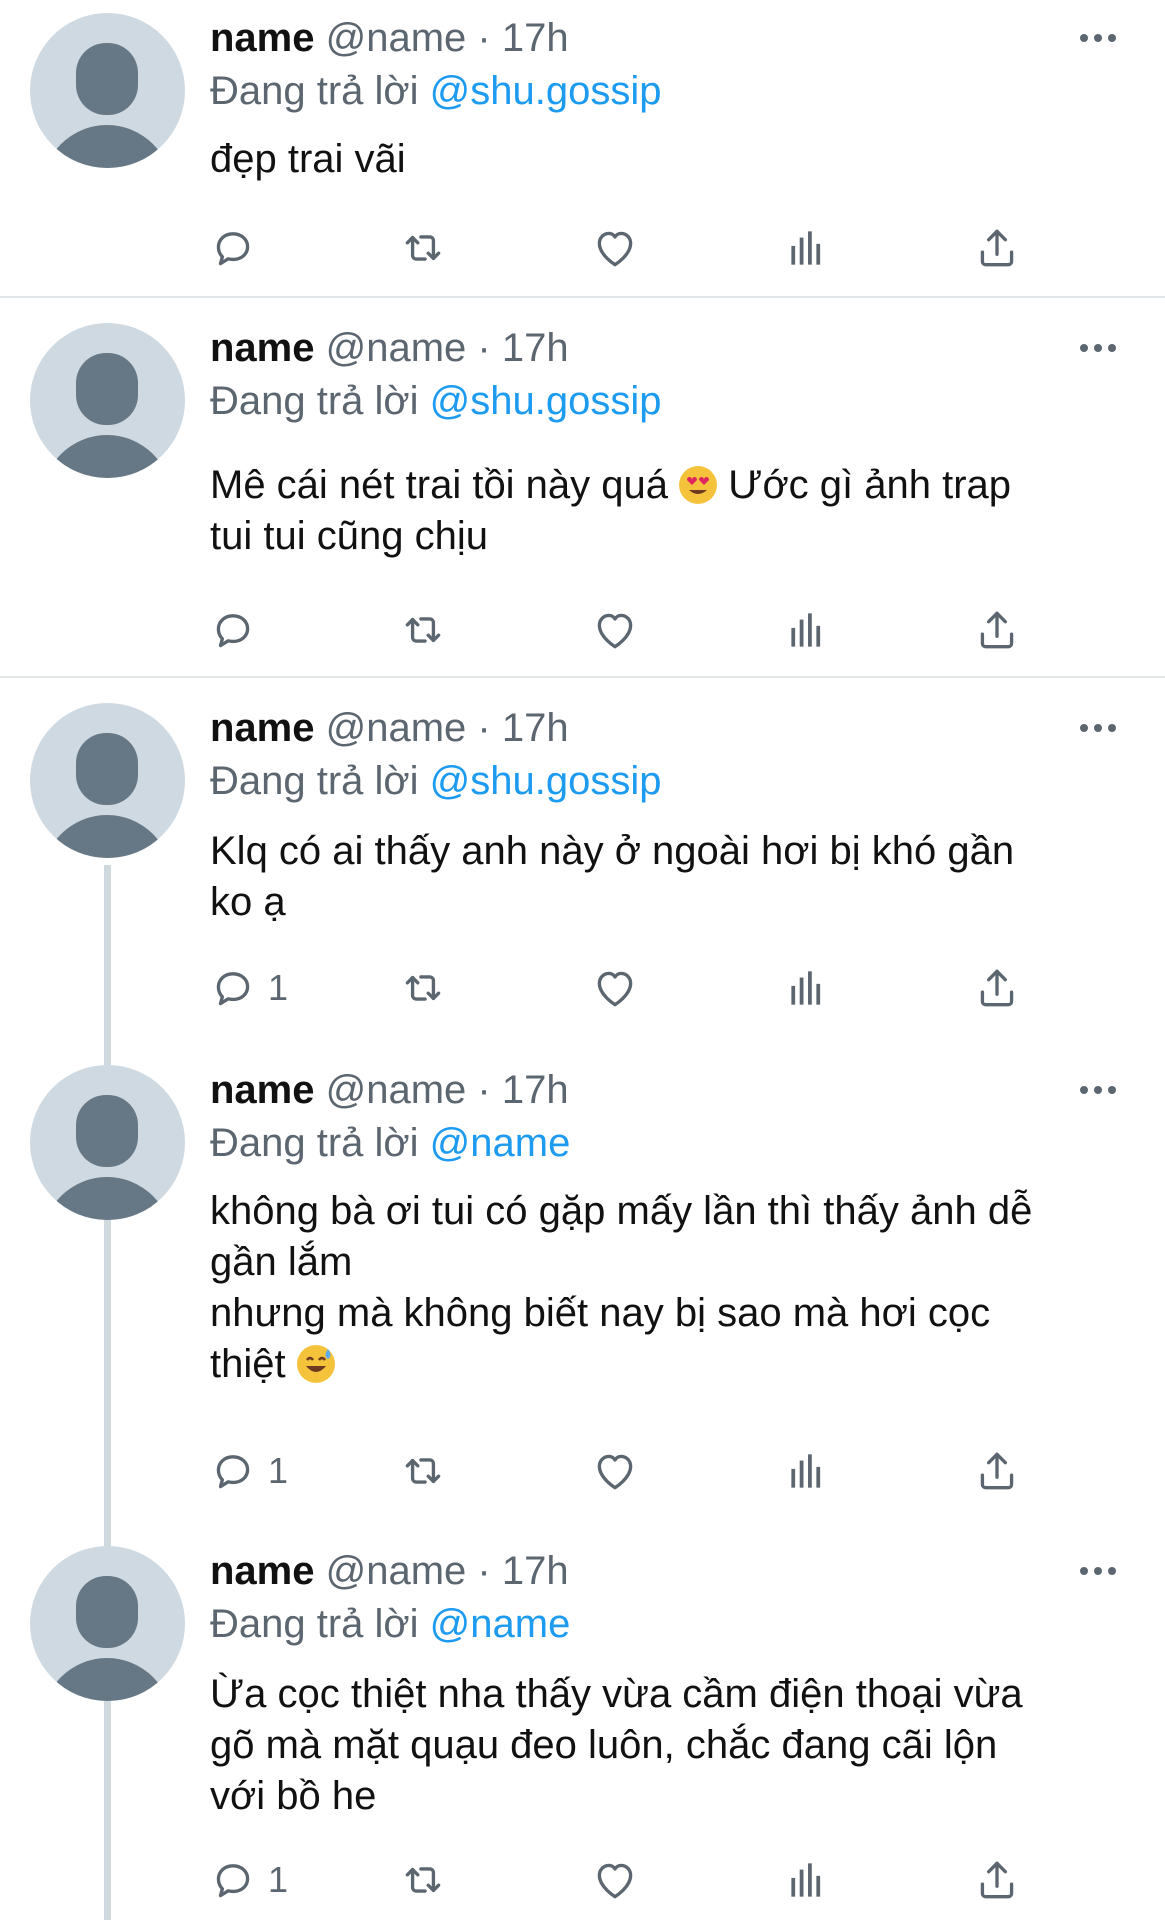 The image size is (1165, 1920). What do you see at coordinates (582, 248) in the screenshot?
I see `tweet-actions` at bounding box center [582, 248].